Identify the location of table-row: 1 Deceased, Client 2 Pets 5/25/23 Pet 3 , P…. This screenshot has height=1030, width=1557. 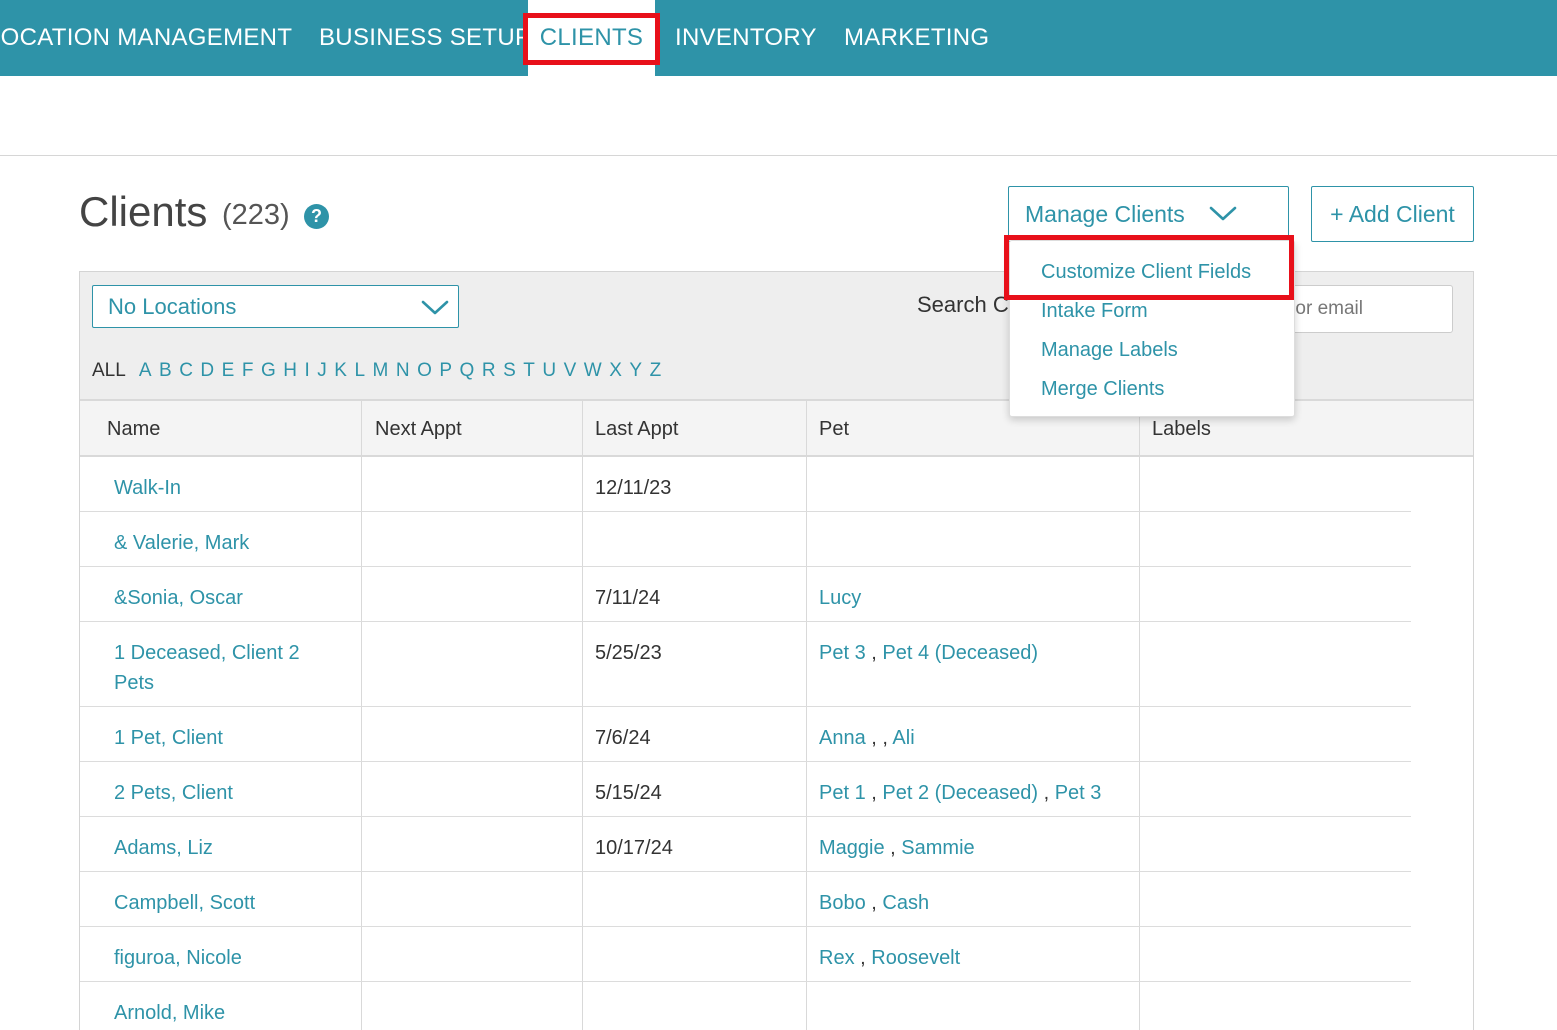
(745, 664).